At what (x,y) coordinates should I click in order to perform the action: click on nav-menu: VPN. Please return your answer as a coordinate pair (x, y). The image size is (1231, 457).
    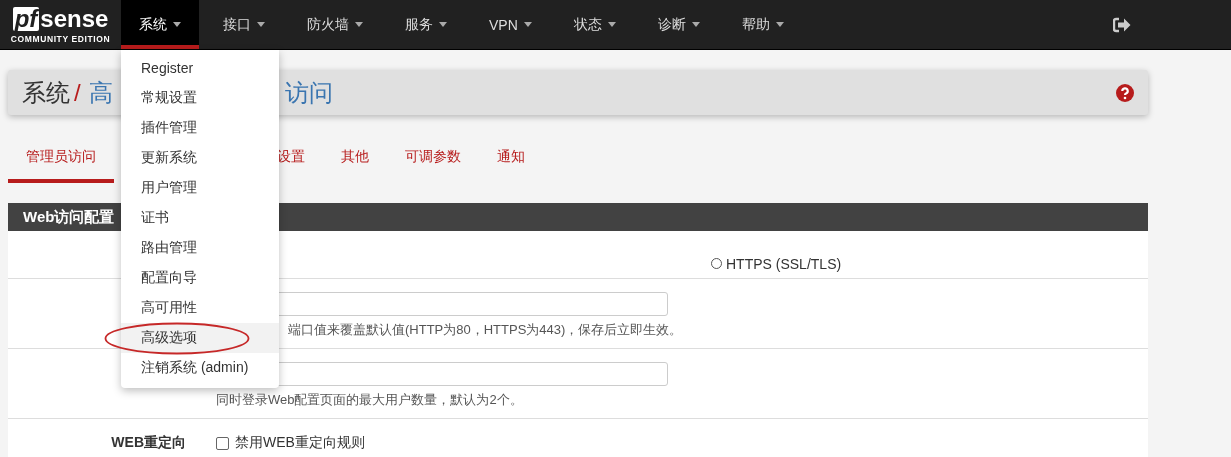
    Looking at the image, I should click on (510, 24).